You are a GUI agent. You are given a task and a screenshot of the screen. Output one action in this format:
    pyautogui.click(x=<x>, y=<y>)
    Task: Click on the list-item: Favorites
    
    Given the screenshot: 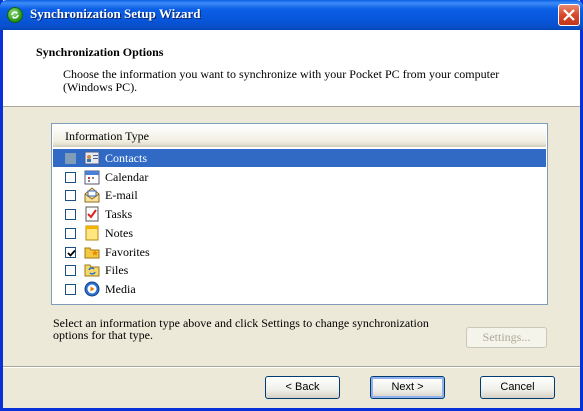 What is the action you would take?
    pyautogui.click(x=299, y=252)
    